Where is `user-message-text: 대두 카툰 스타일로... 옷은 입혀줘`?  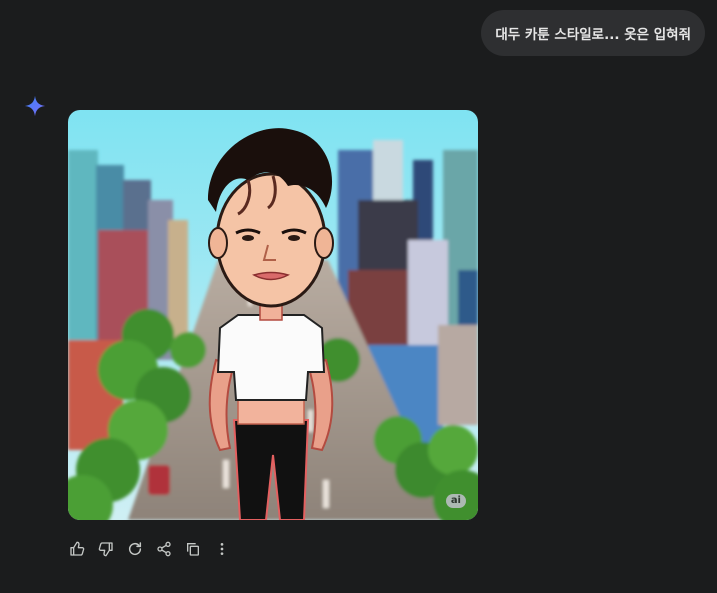
user-message-text: 대두 카툰 스타일로... 옷은 입혀줘 is located at coordinates (593, 35).